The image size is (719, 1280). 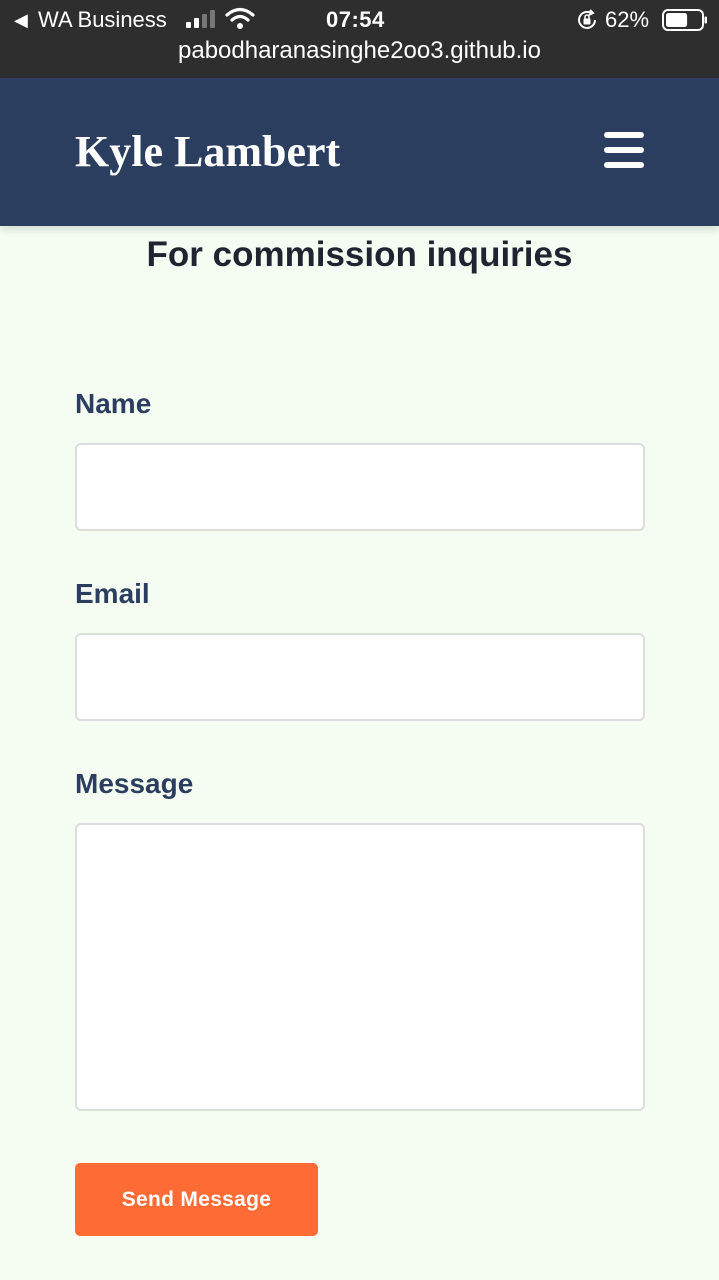 I want to click on clock: 07:54, so click(x=355, y=19).